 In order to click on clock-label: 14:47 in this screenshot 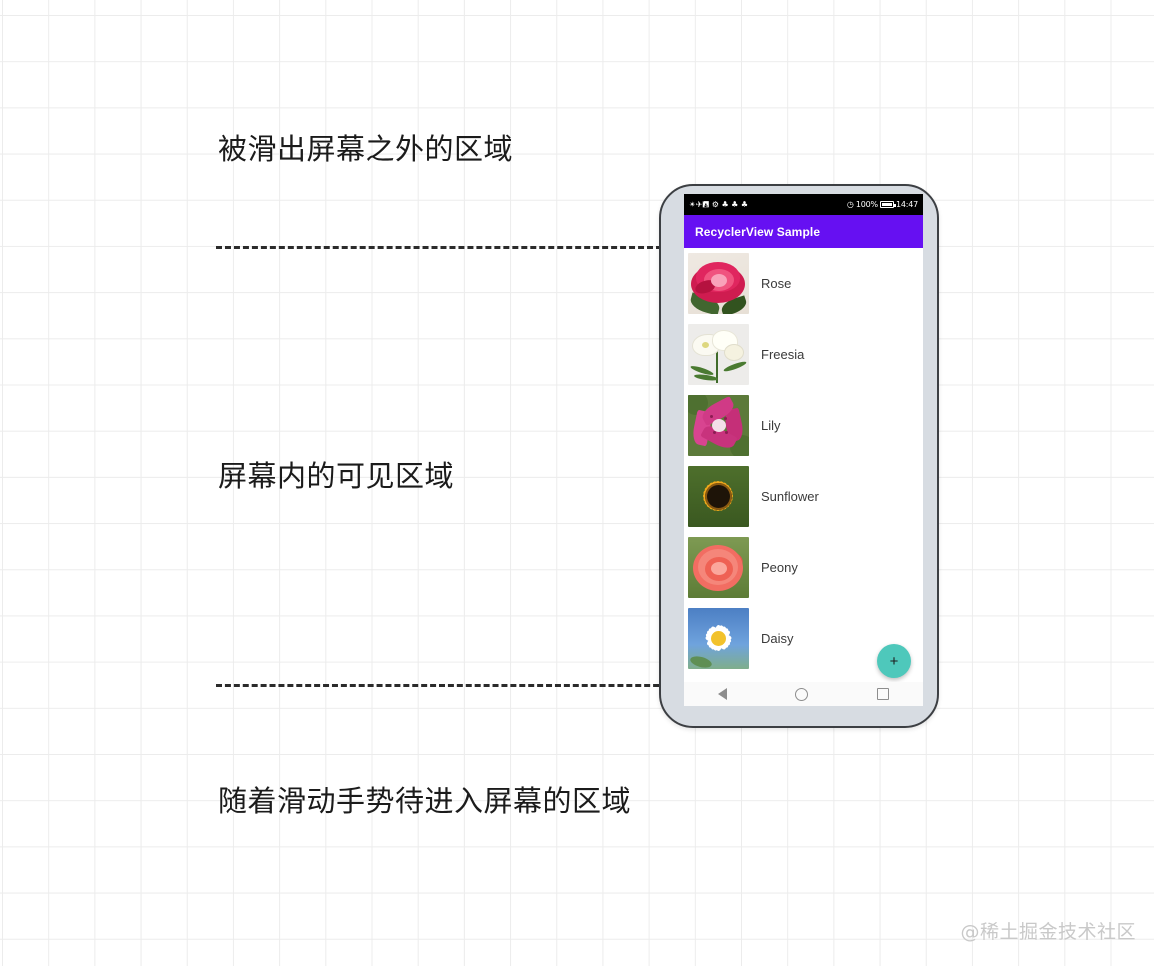, I will do `click(906, 204)`.